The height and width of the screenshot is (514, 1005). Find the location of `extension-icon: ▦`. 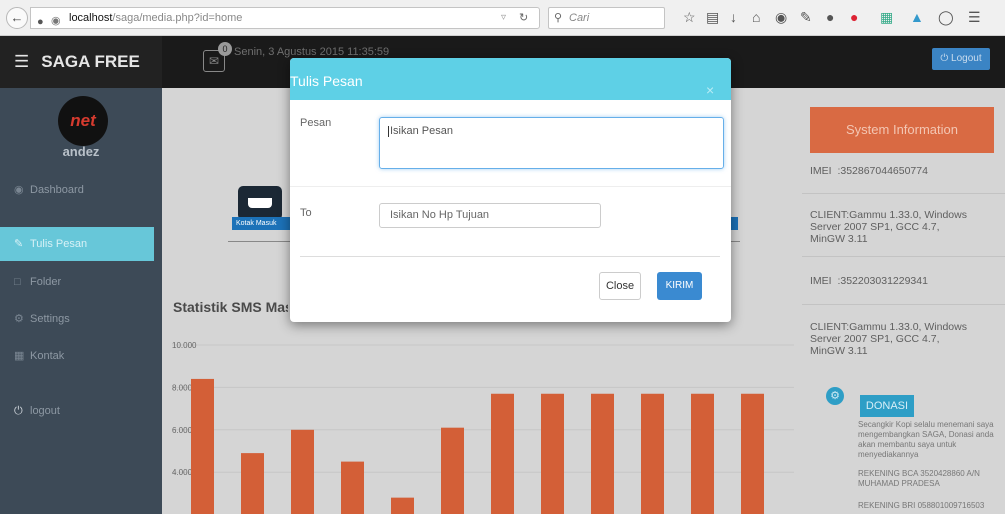

extension-icon: ▦ is located at coordinates (886, 17).